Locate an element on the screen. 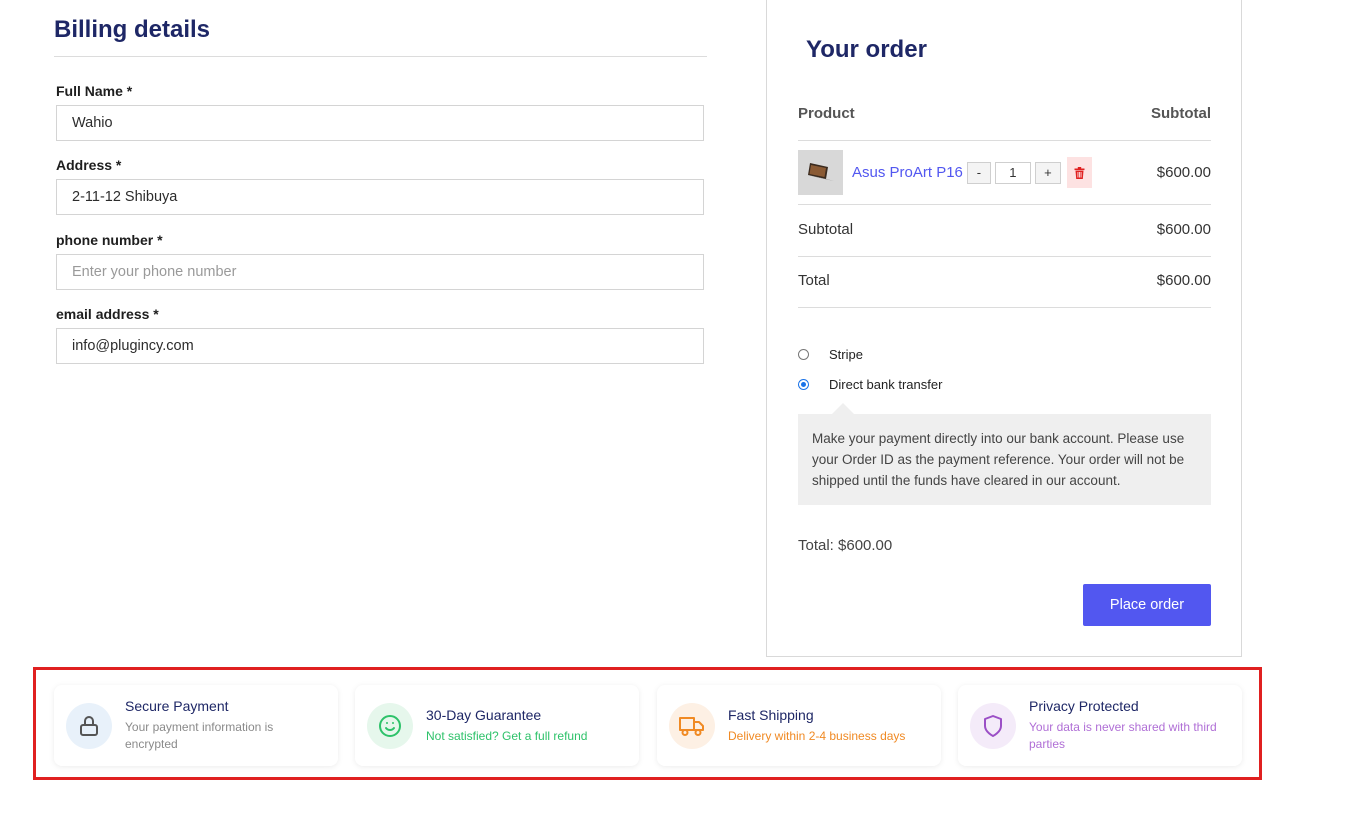  product-column-header: Product is located at coordinates (826, 113).